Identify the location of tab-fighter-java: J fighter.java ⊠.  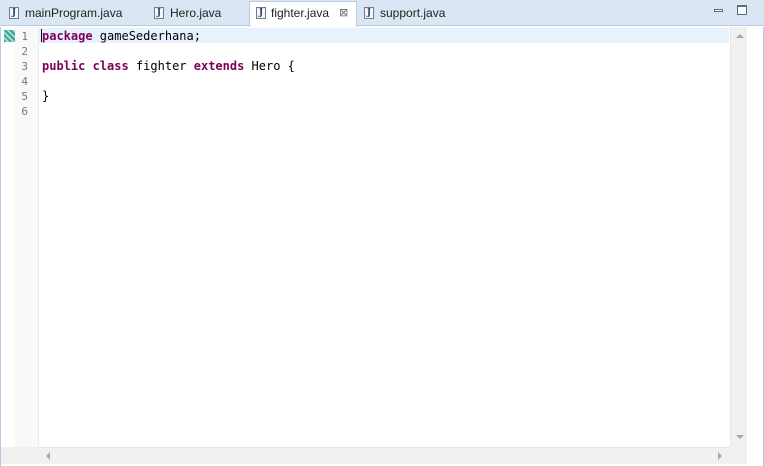
(303, 14).